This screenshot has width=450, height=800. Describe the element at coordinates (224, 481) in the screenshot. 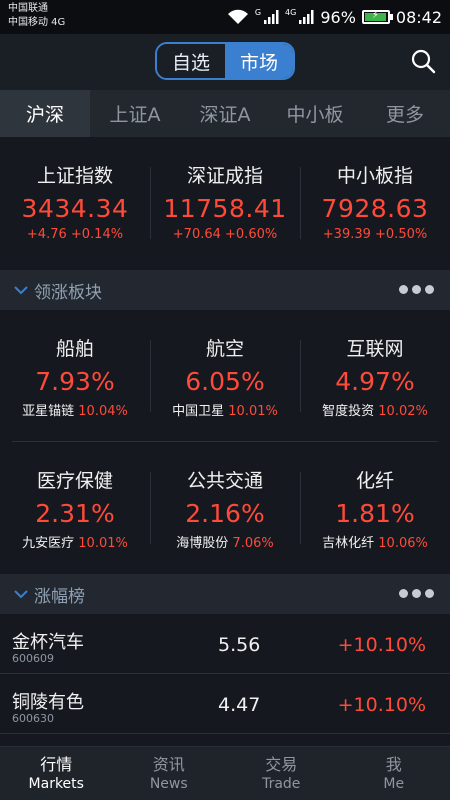

I see `sector-name: 公共交通` at that location.